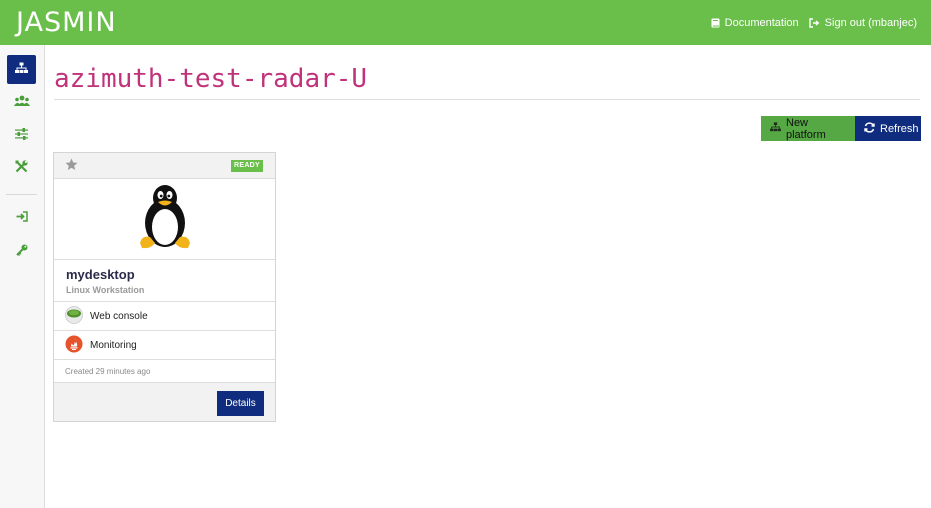 The width and height of the screenshot is (931, 508). I want to click on top-navbar: JASMIN Documentation Sign out (mbanjec), so click(465, 22).